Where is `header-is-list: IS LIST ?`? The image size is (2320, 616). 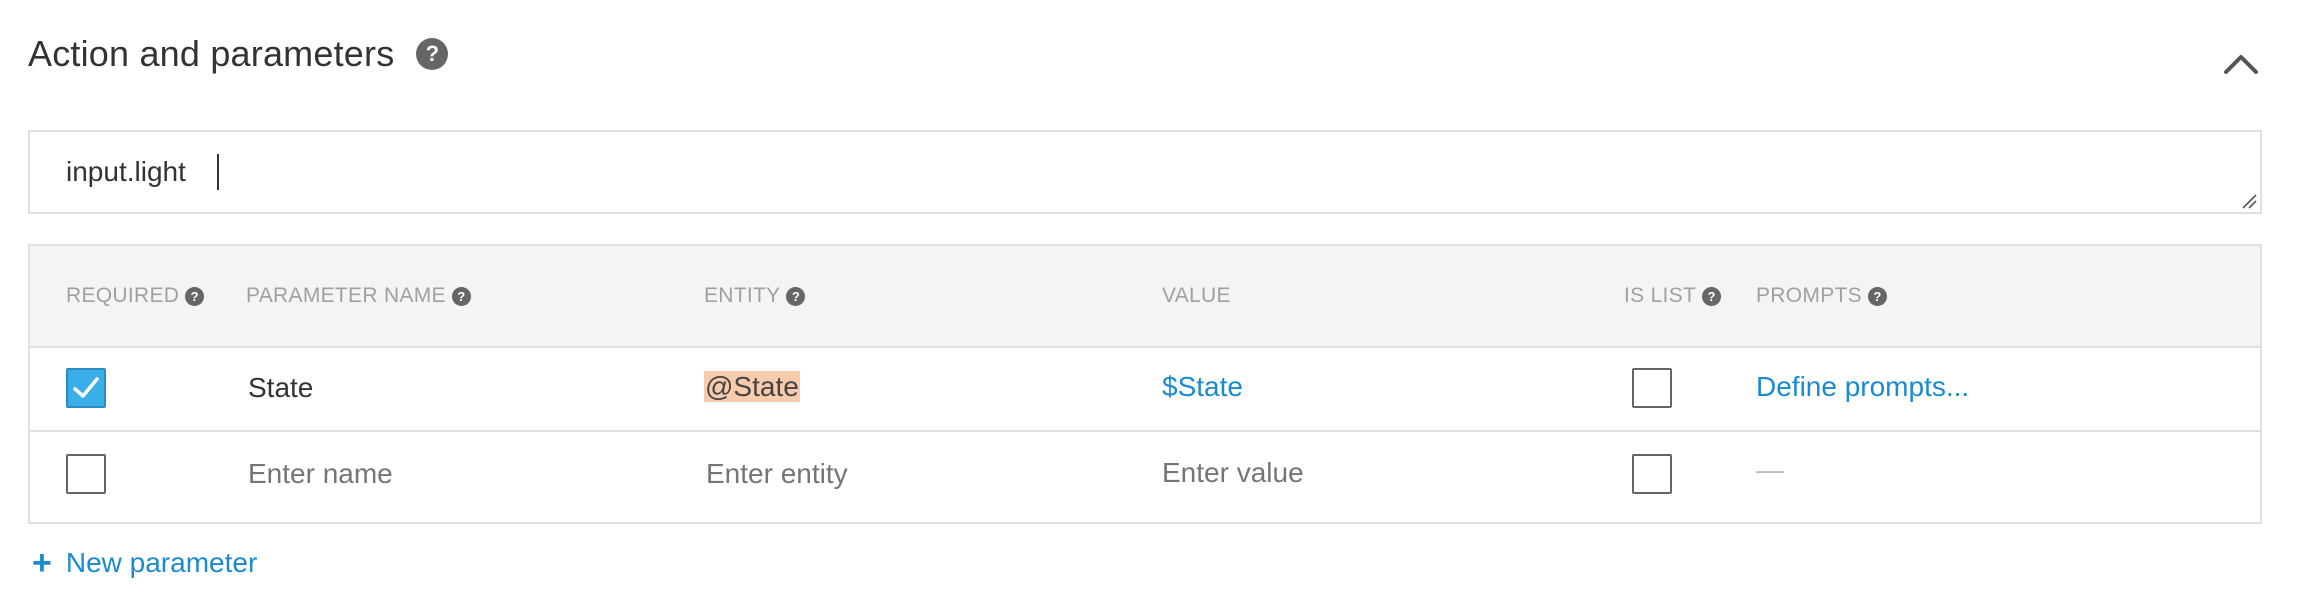
header-is-list: IS LIST ? is located at coordinates (1673, 296).